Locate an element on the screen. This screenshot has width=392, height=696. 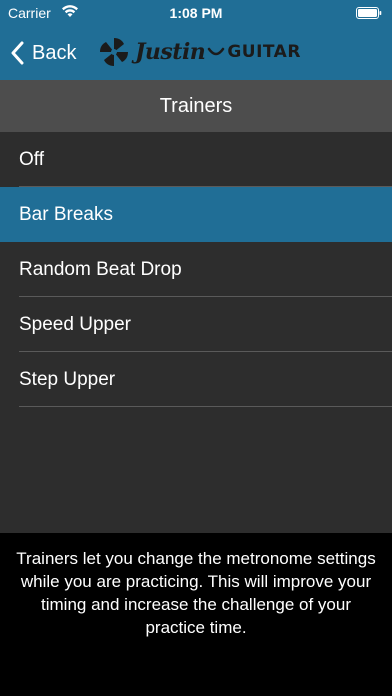
status-time: 1:08 PM is located at coordinates (196, 13).